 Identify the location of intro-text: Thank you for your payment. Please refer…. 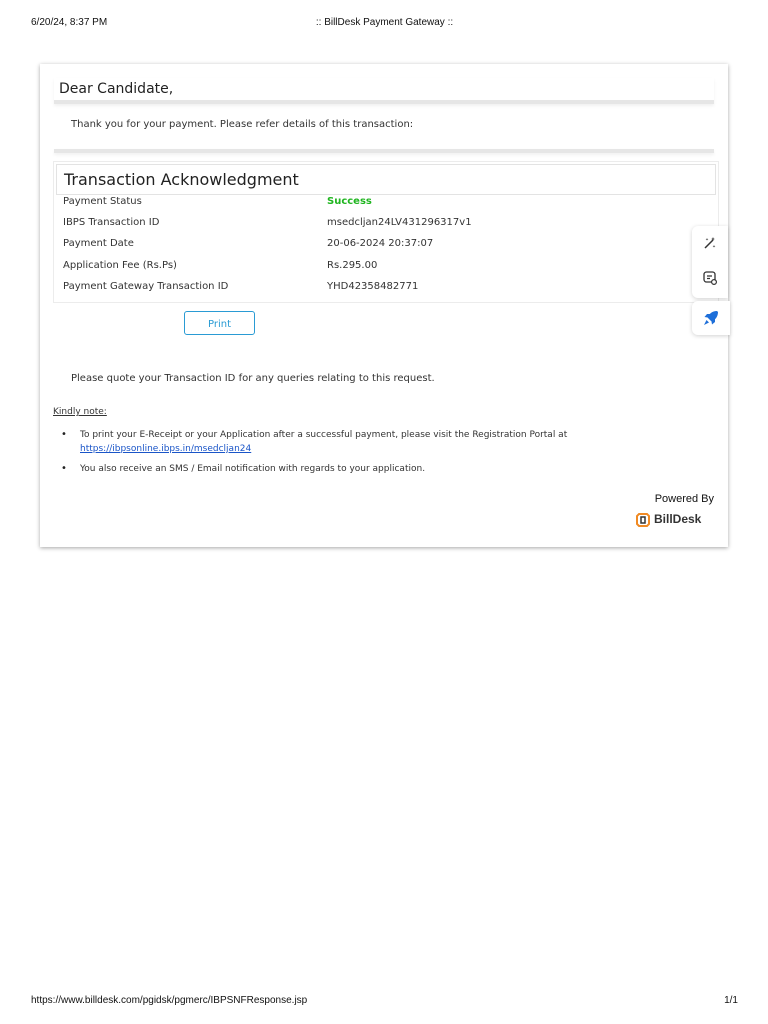
(242, 124).